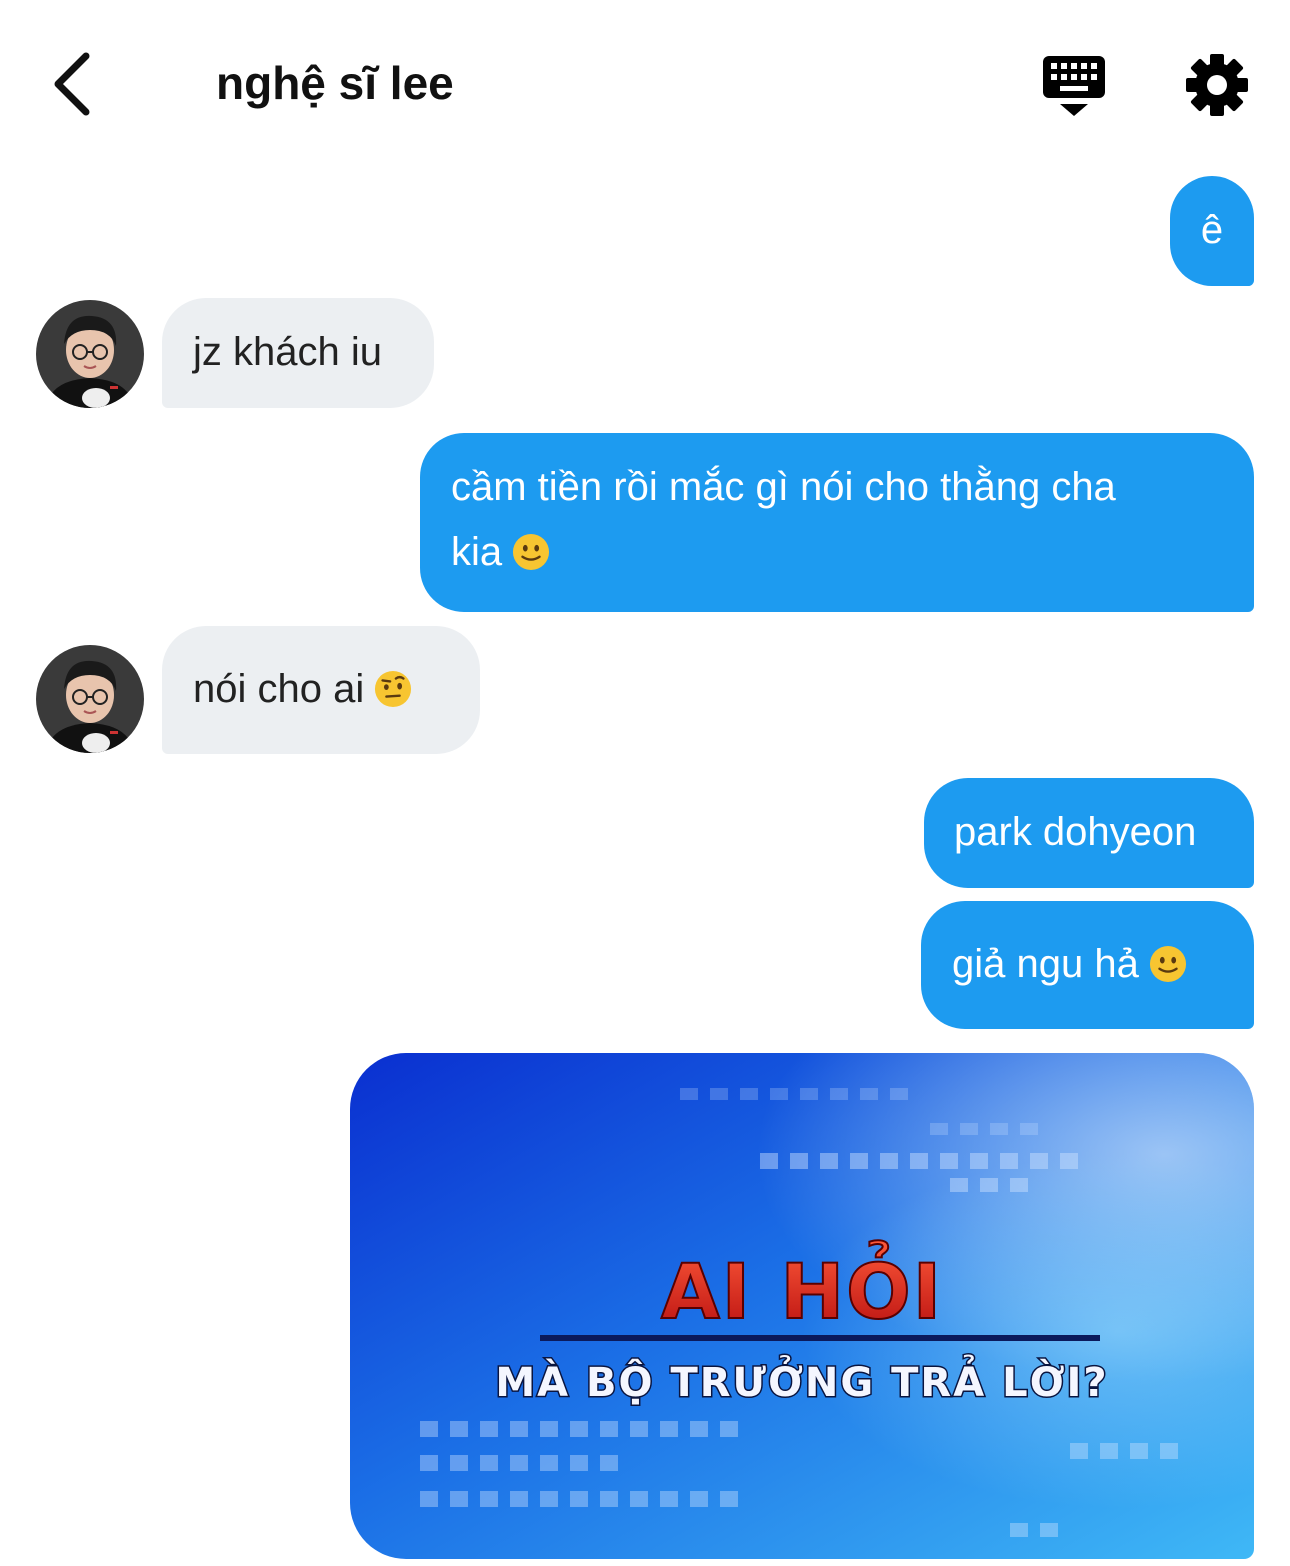 This screenshot has height=1566, width=1290. I want to click on message-bubble-outgoing: park dohyeon, so click(1089, 833).